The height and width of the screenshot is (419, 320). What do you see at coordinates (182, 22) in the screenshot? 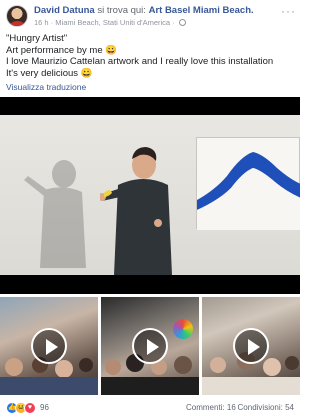
I see `globe-icon` at bounding box center [182, 22].